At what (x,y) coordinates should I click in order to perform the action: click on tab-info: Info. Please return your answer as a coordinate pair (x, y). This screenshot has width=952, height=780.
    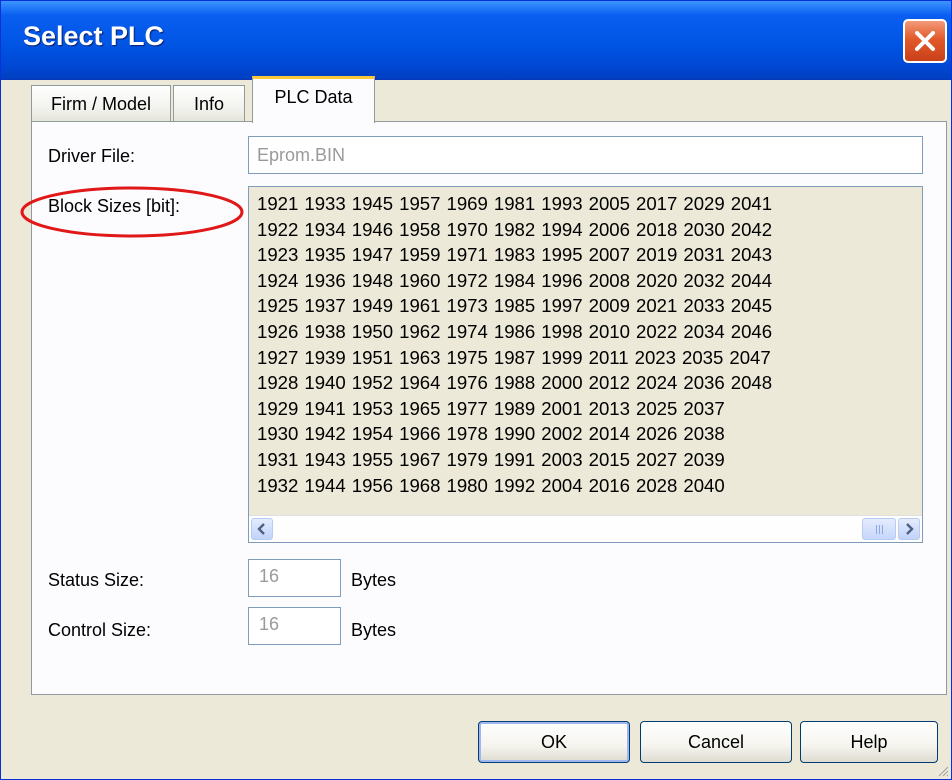
    Looking at the image, I should click on (209, 103).